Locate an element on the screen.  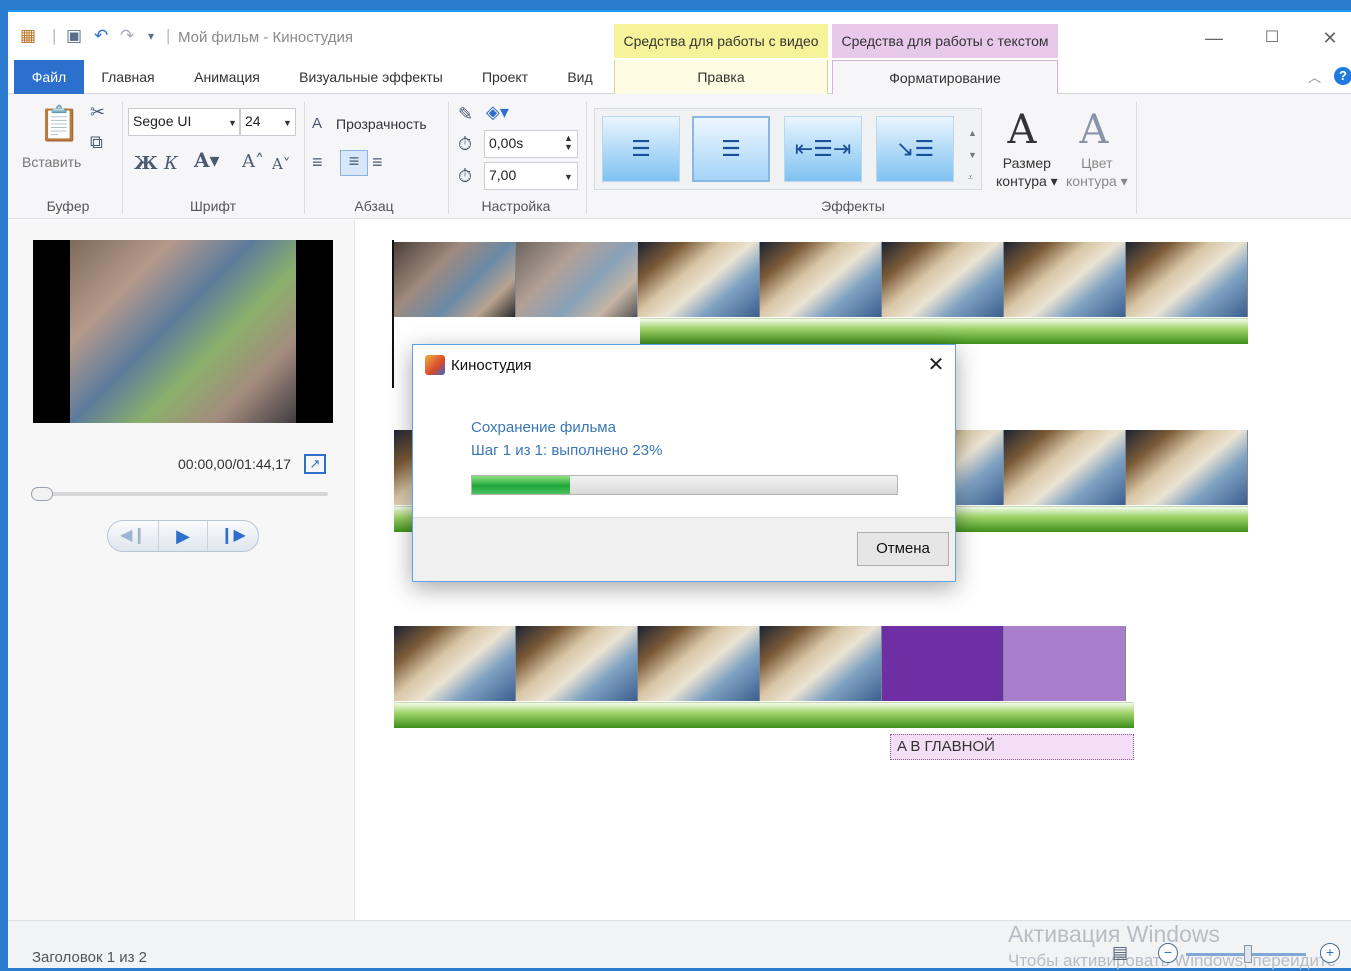
duration-icon: ⏱ is located at coordinates (465, 176).